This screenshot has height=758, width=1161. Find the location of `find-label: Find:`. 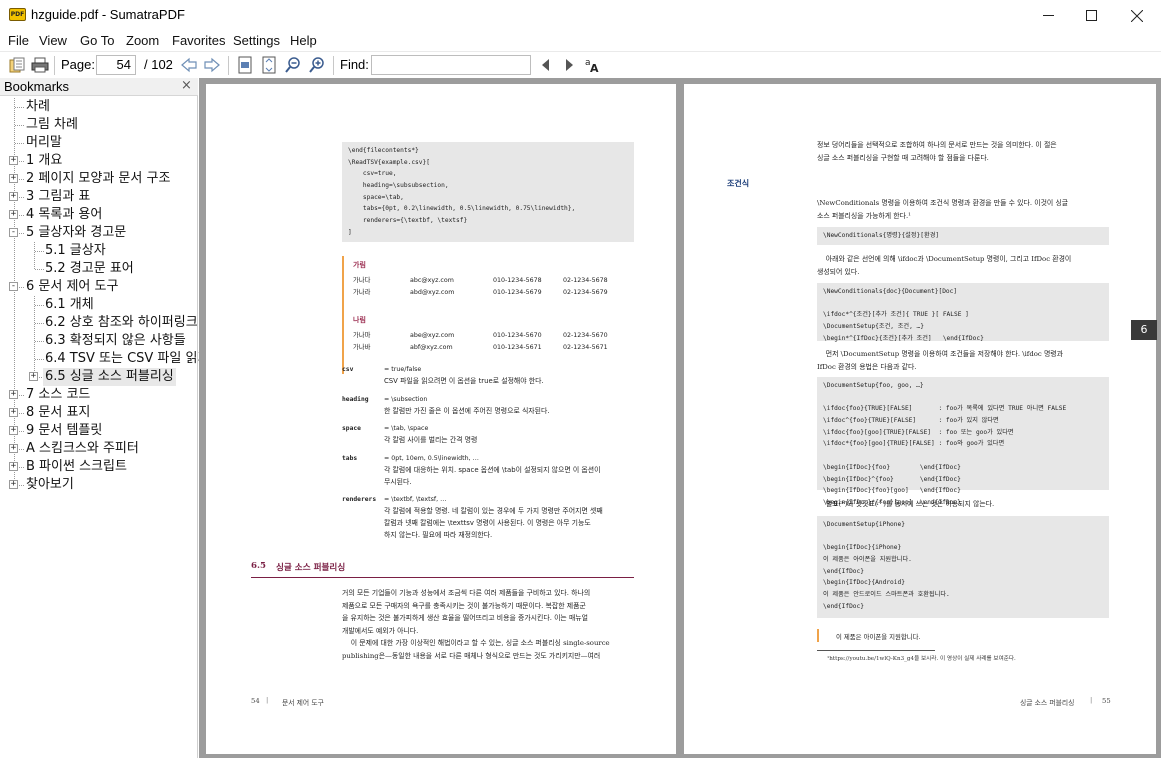

find-label: Find: is located at coordinates (354, 64).